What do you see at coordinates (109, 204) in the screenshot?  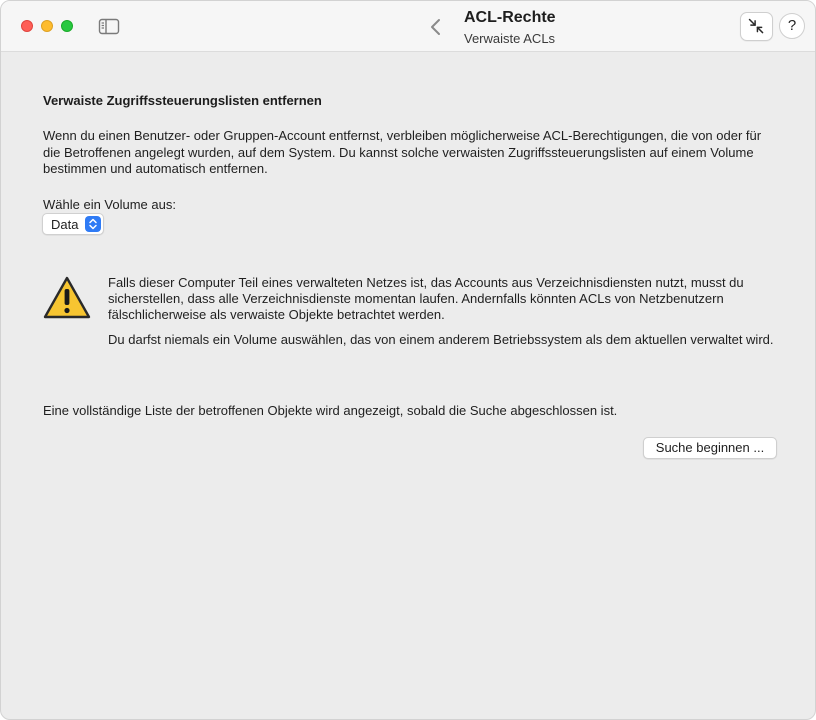 I see `volume-label: Wähle ein Volume aus:` at bounding box center [109, 204].